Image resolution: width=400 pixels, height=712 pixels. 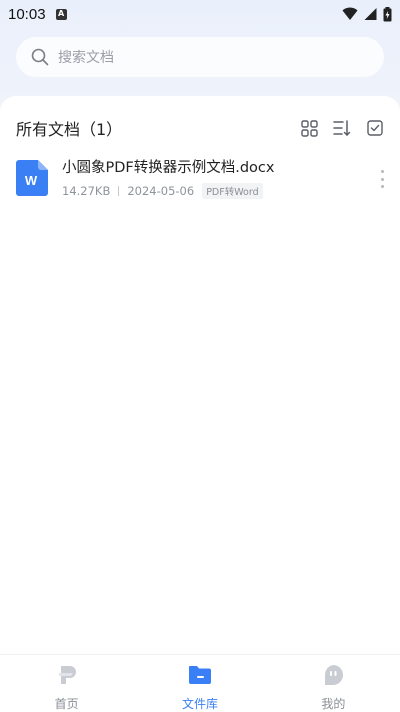 I want to click on sort-icon, so click(x=342, y=127).